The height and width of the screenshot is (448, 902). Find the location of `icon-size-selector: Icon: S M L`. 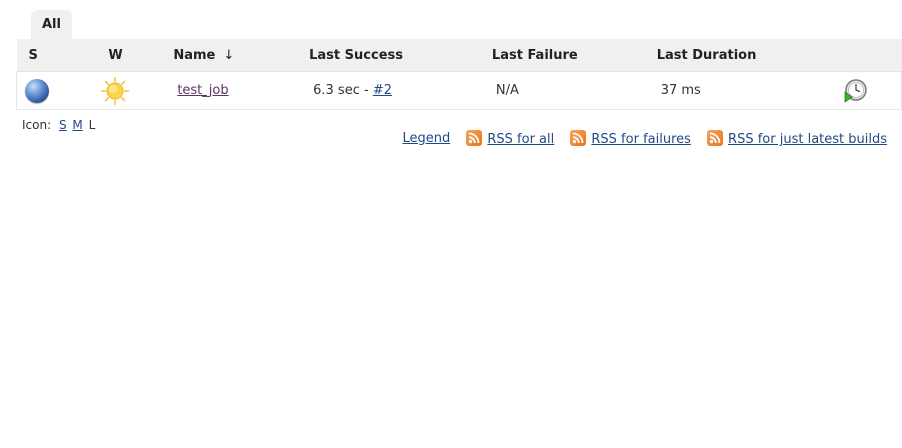

icon-size-selector: Icon: S M L is located at coordinates (58, 125).